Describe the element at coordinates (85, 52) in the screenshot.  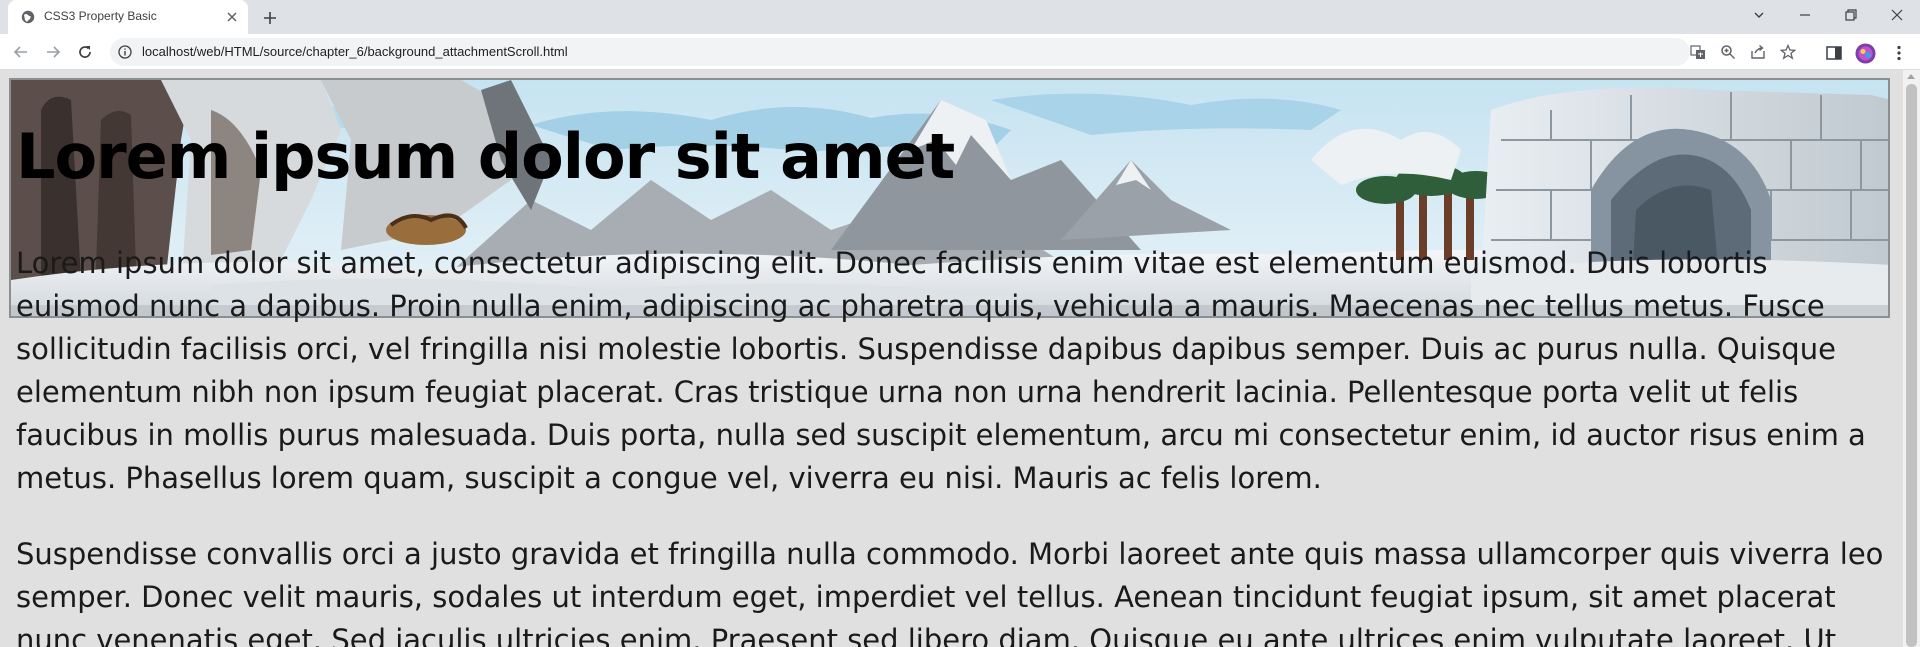
I see `reload-icon` at that location.